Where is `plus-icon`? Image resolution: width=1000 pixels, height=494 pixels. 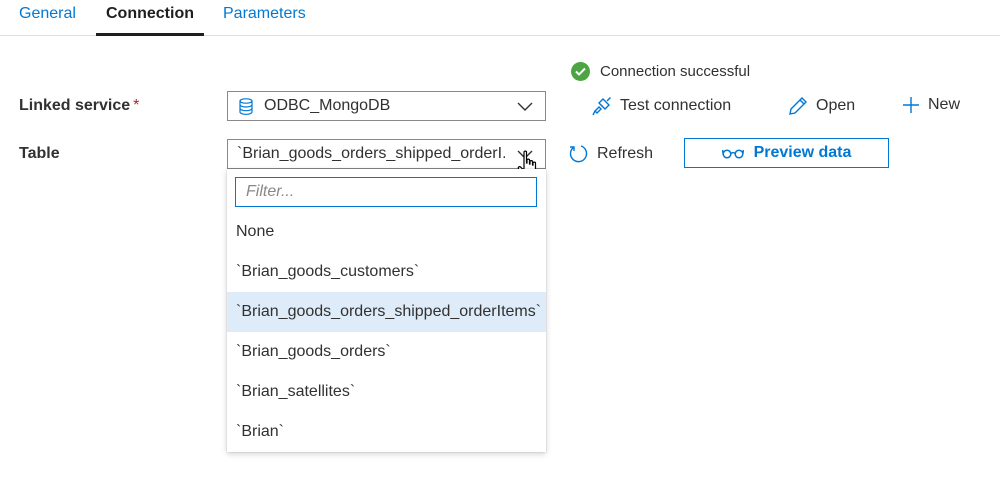
plus-icon is located at coordinates (911, 105).